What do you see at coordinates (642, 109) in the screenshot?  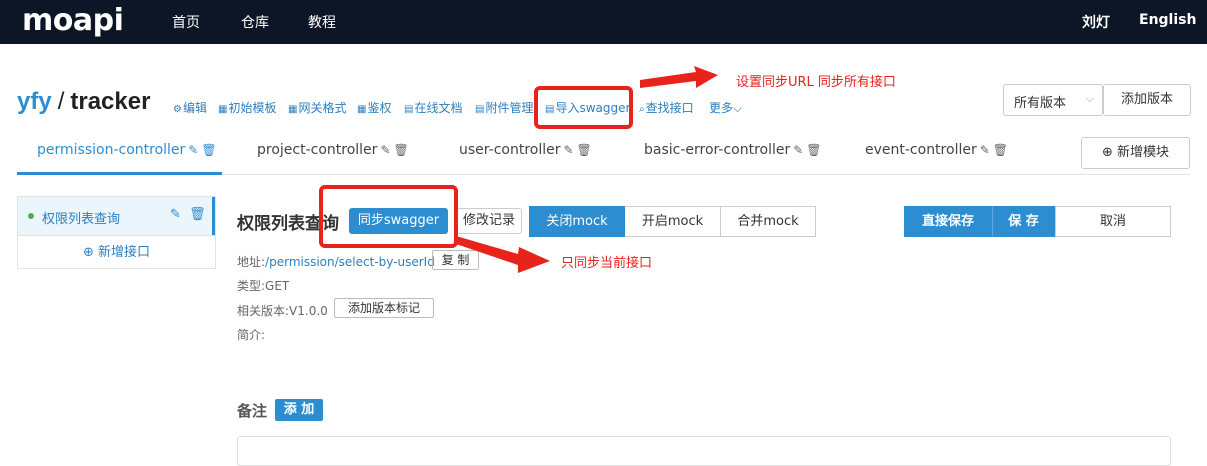 I see `search-icon: ⌕` at bounding box center [642, 109].